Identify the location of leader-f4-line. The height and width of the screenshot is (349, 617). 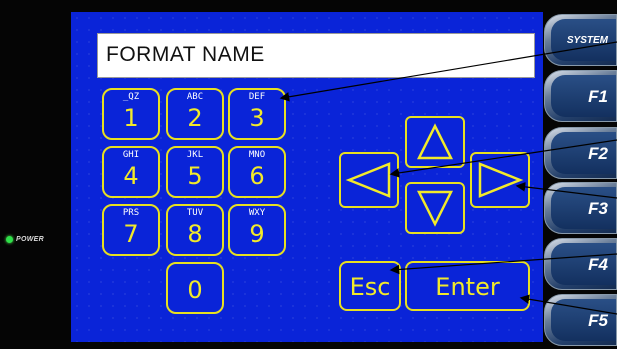
(503, 264).